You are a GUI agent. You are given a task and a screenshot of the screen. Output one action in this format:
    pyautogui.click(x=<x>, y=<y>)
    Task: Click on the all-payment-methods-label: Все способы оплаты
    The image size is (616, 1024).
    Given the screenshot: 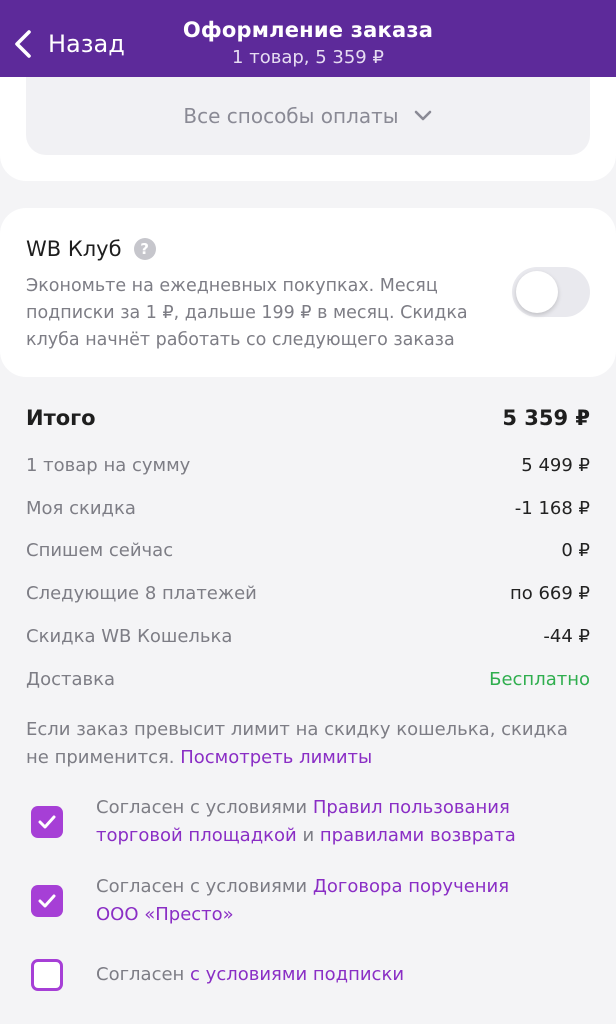 What is the action you would take?
    pyautogui.click(x=291, y=116)
    